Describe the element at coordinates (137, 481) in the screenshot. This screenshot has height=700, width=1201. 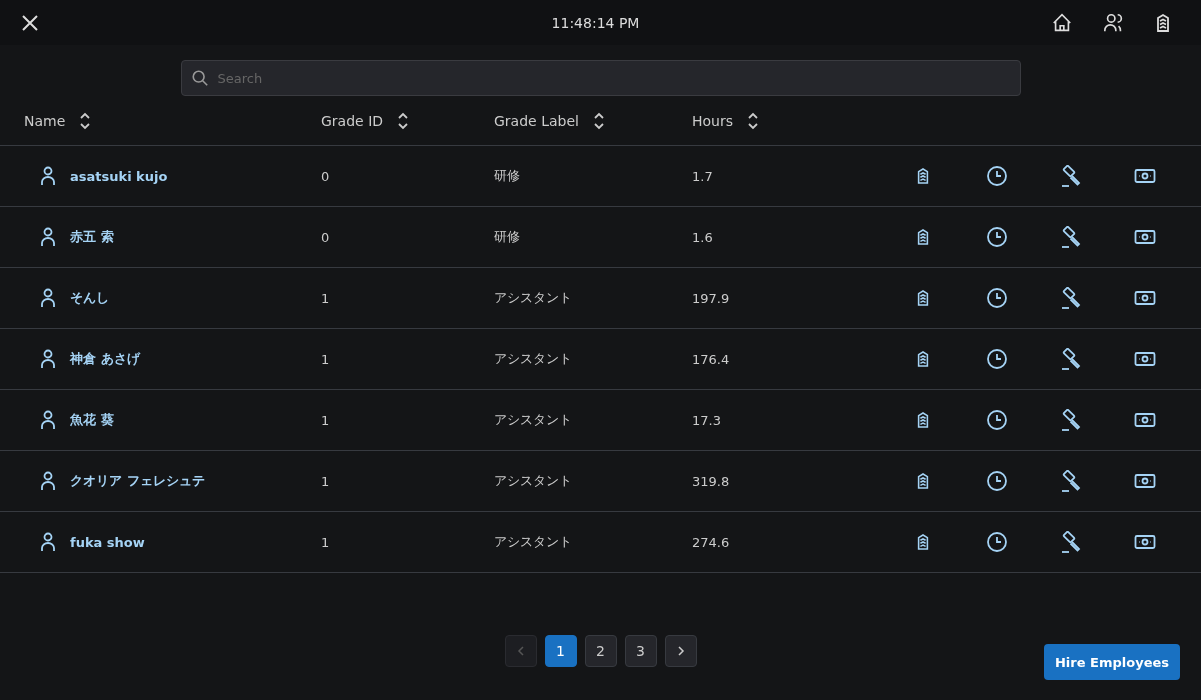
I see `employee-name: クオリア フェレシュテ` at that location.